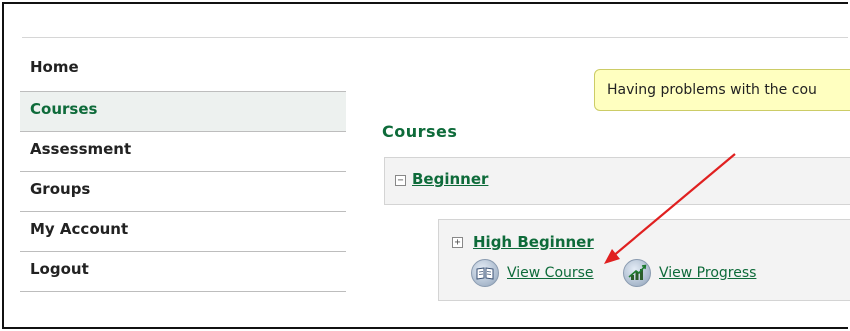 The height and width of the screenshot is (331, 850). What do you see at coordinates (183, 72) in the screenshot?
I see `sidebar-item-home: Home` at bounding box center [183, 72].